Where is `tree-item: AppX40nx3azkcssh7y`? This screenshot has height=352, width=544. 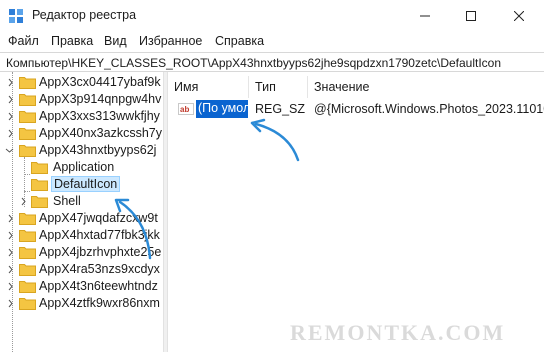 tree-item: AppX40nx3azkcssh7y is located at coordinates (81, 133).